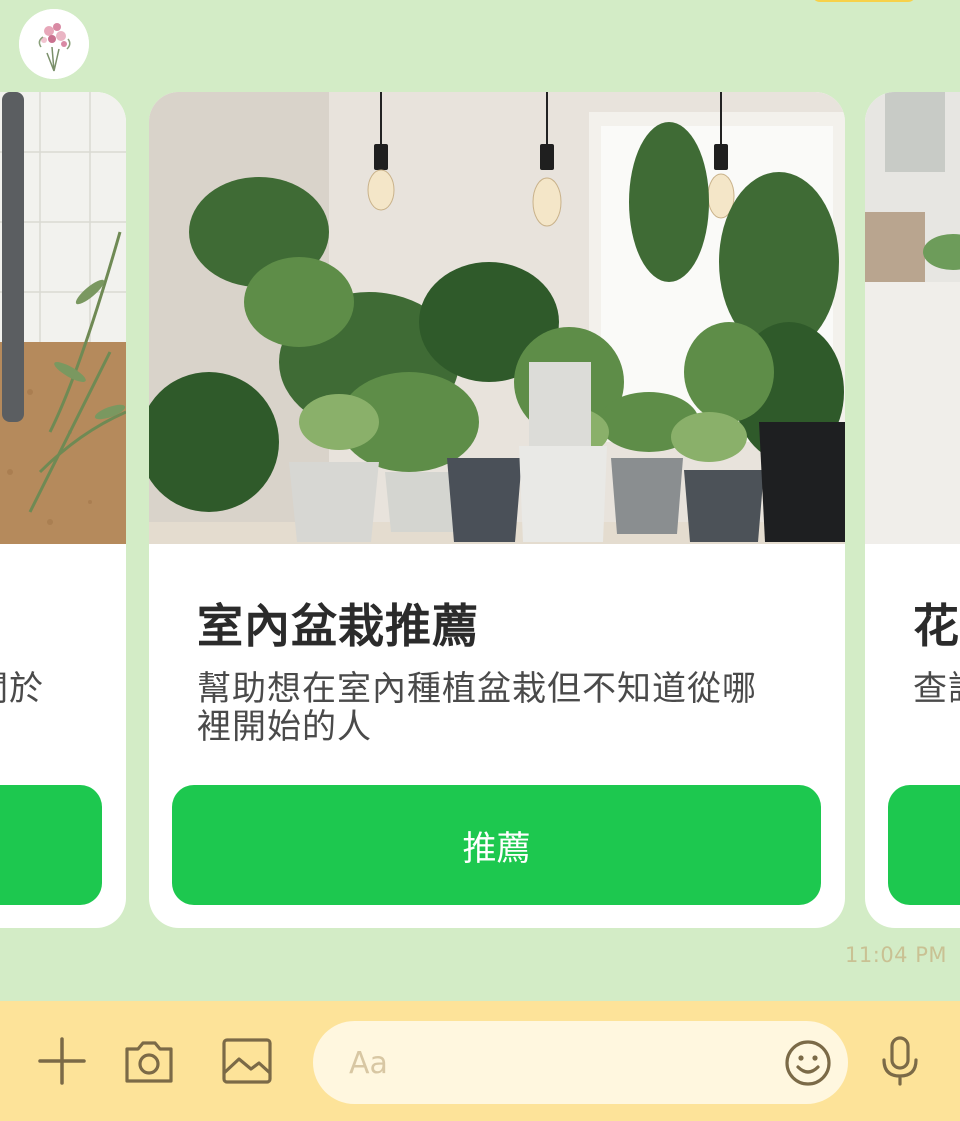  I want to click on card-description: 關於, so click(22, 689).